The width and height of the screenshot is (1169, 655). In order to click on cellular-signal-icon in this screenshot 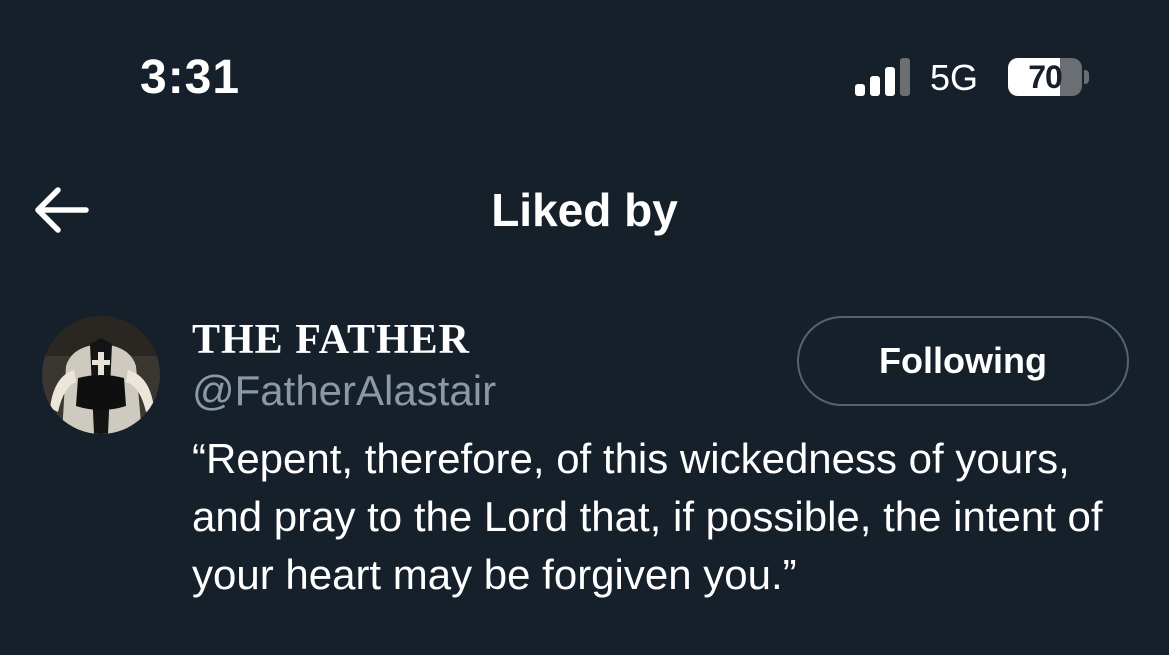, I will do `click(882, 77)`.